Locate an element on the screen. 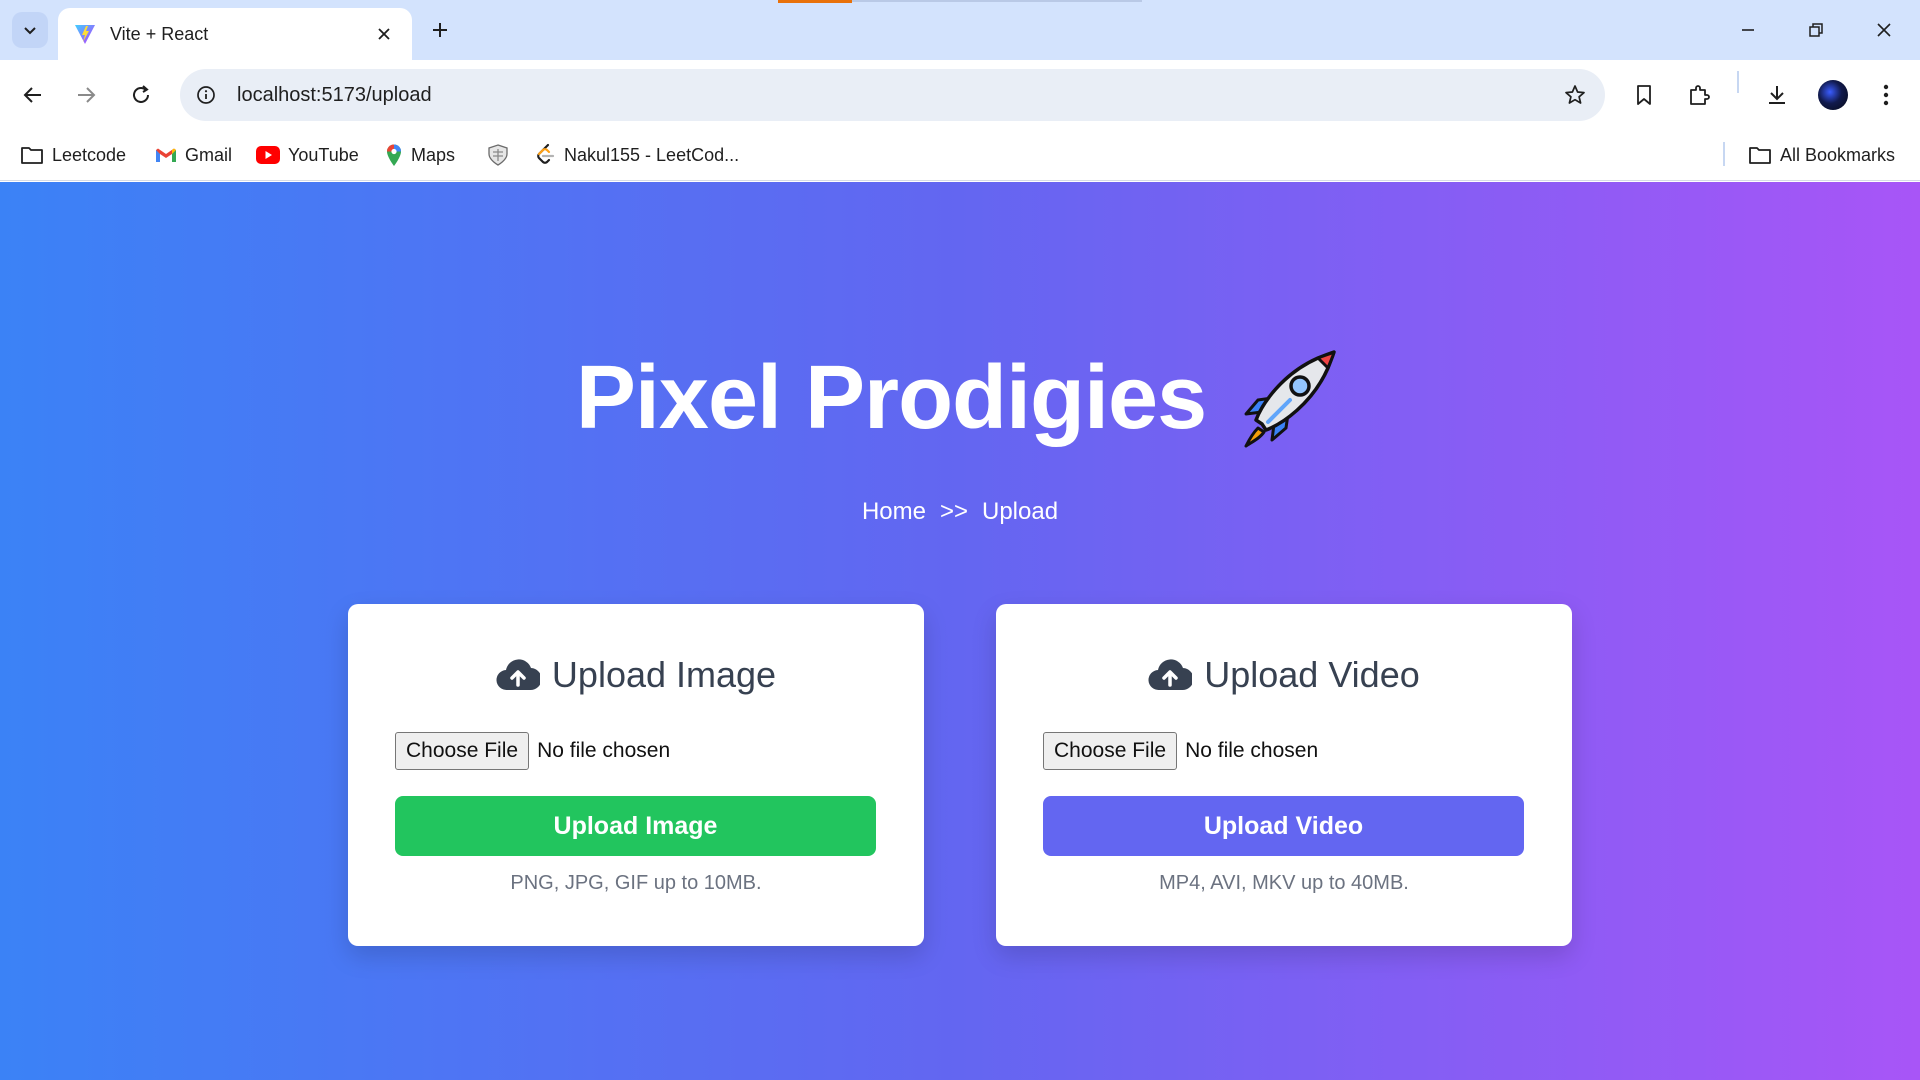  bookmark-maps: Maps is located at coordinates (420, 155).